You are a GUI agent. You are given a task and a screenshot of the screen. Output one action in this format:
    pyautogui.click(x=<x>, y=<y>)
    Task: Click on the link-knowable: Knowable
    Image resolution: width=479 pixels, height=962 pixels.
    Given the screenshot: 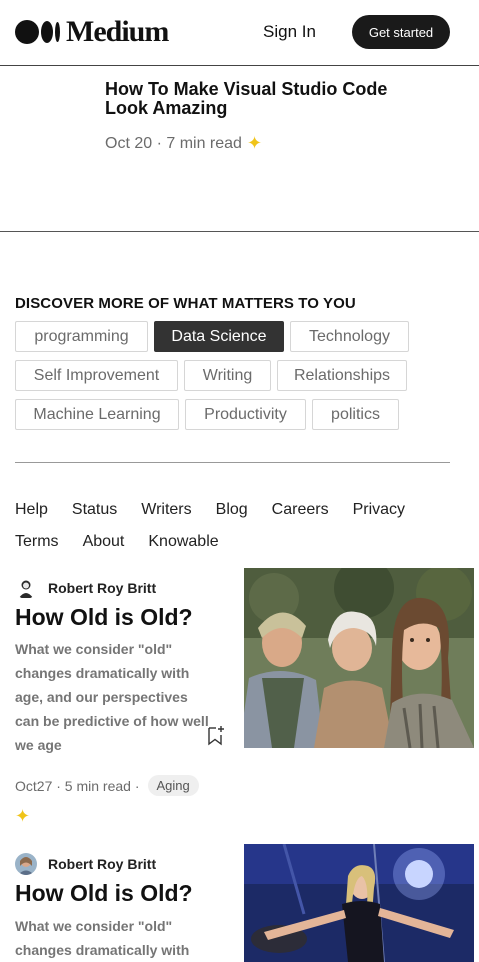 What is the action you would take?
    pyautogui.click(x=183, y=542)
    